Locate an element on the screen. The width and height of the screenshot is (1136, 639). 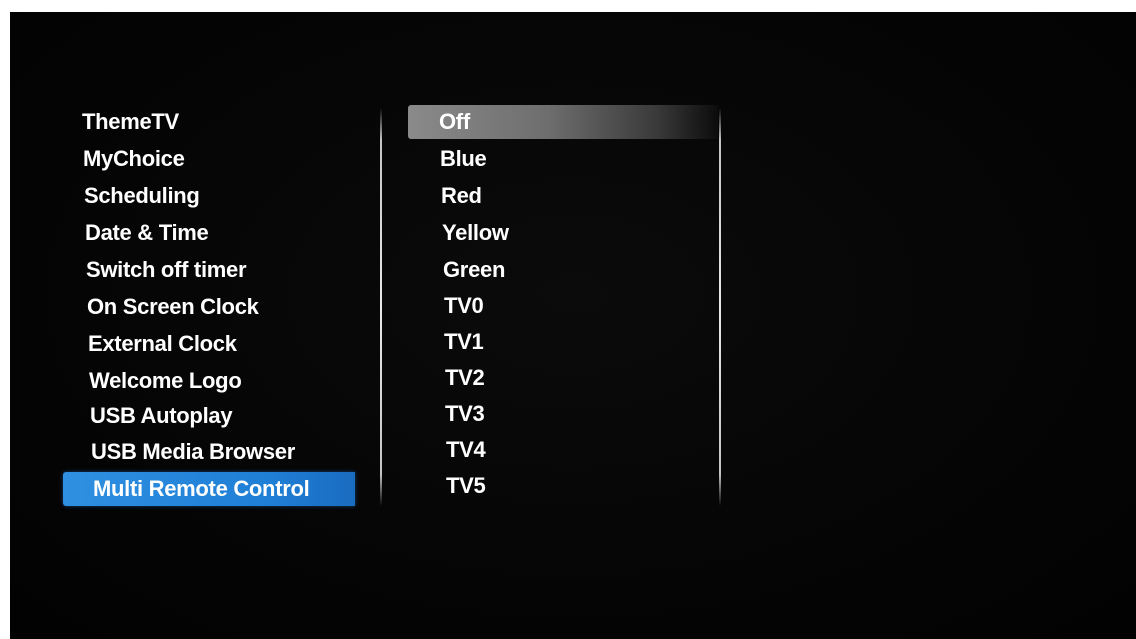
menu-item-label: USB Media Browser is located at coordinates (193, 451).